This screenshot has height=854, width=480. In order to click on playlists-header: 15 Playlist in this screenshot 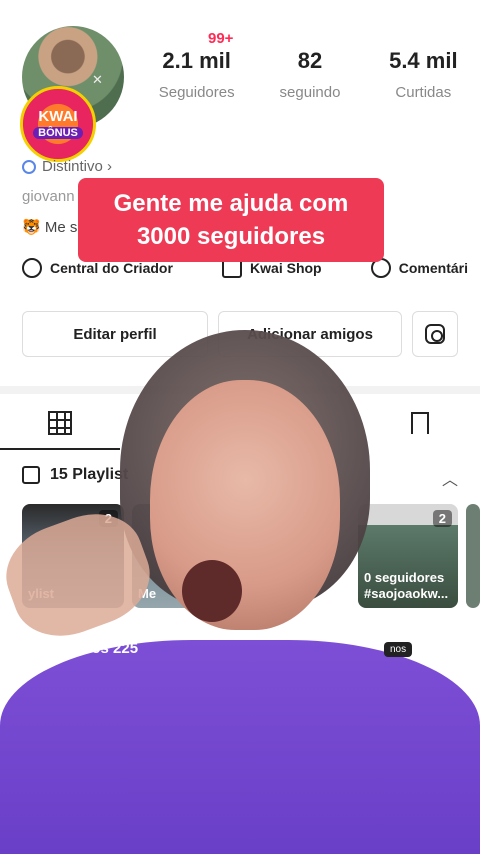, I will do `click(75, 475)`.